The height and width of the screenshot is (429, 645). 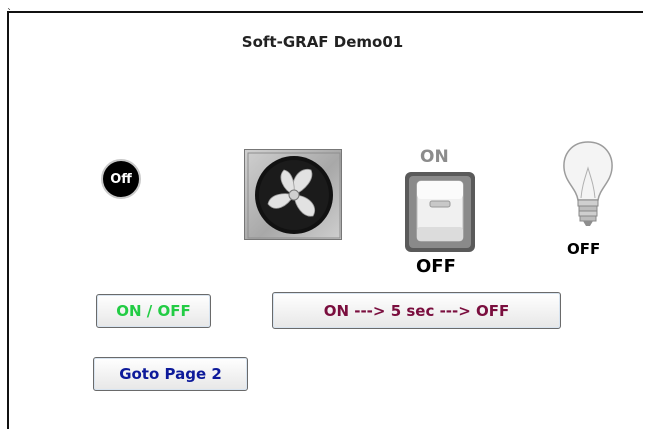 I want to click on status-indicator-label: Off, so click(x=121, y=179).